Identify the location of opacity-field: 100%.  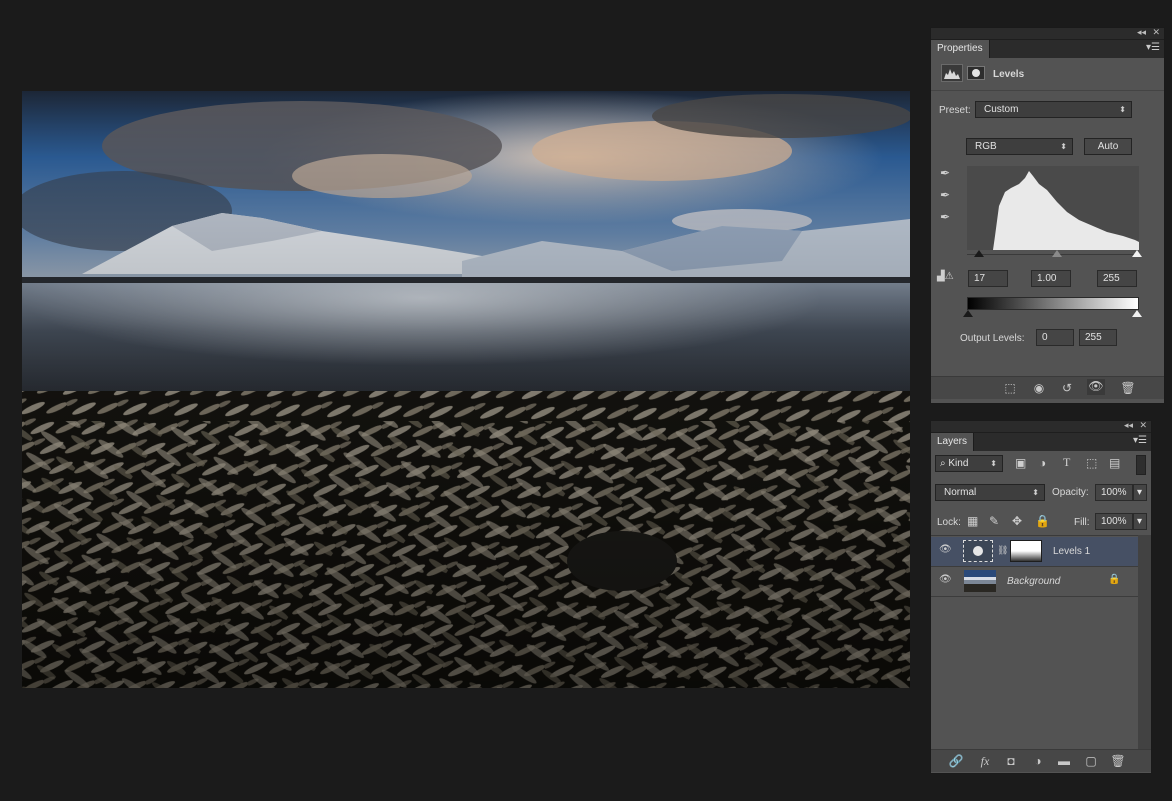
(1114, 492).